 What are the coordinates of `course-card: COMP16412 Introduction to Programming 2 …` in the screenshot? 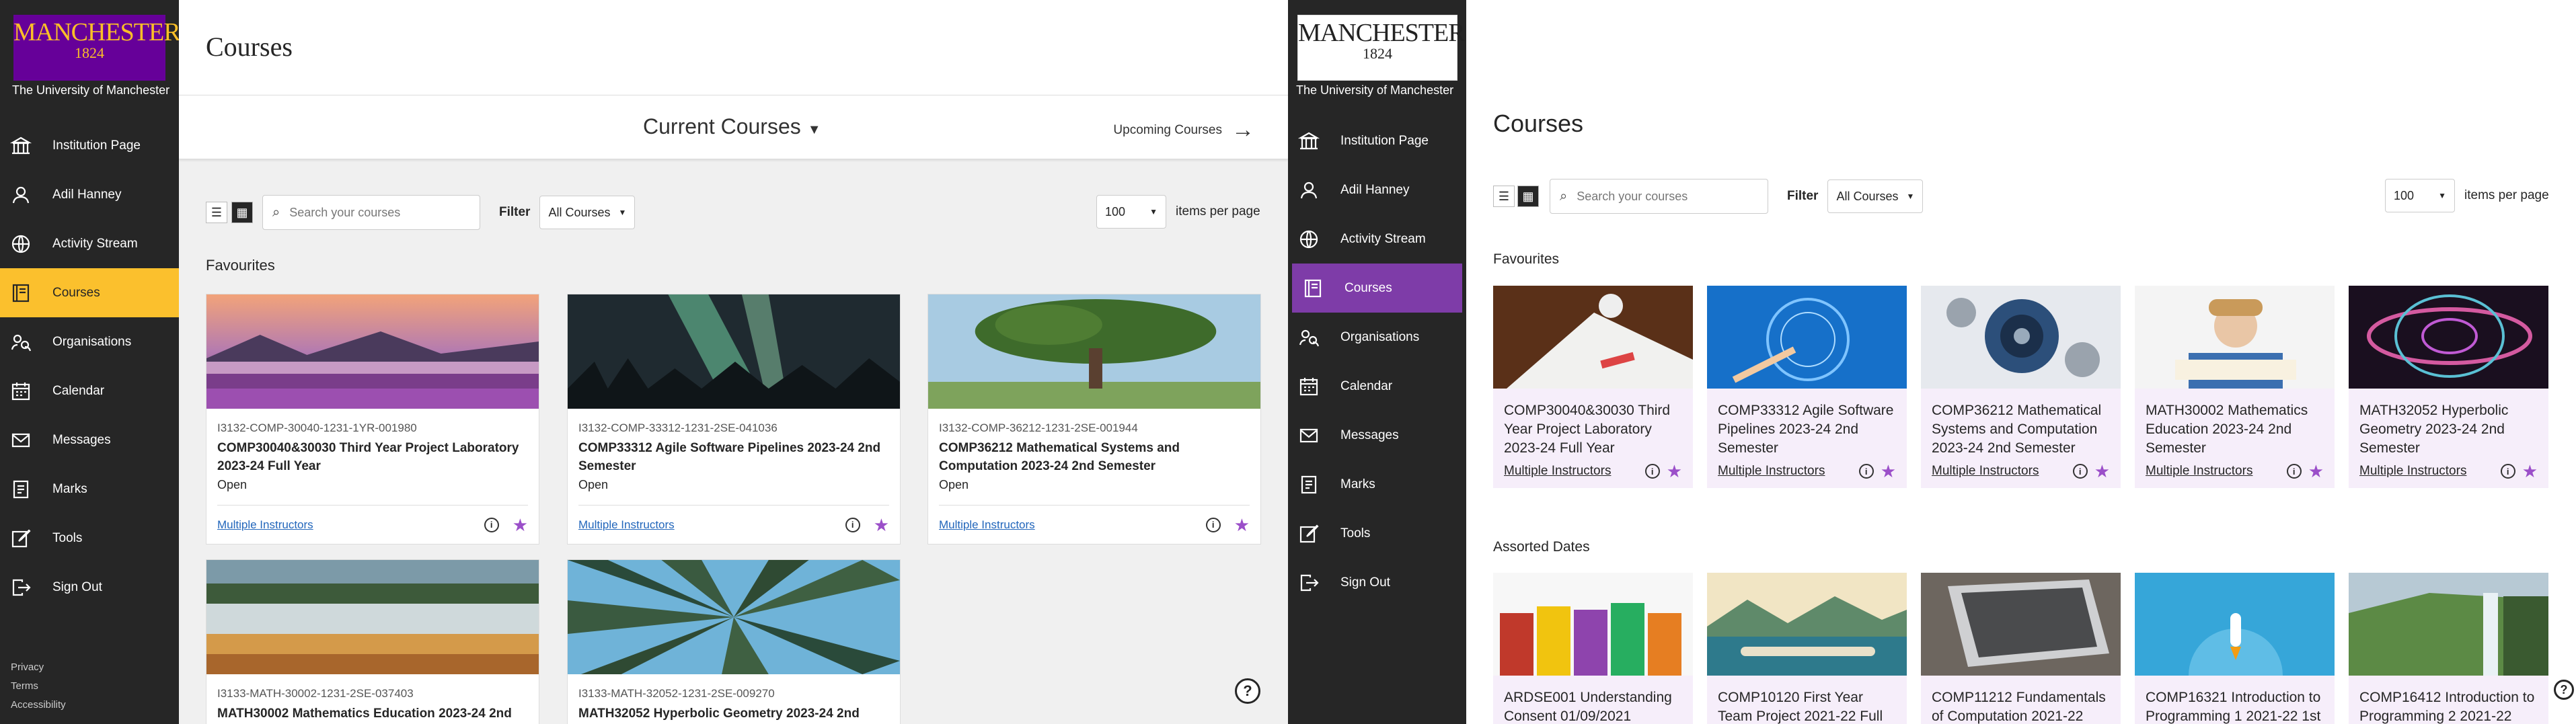 It's located at (2448, 648).